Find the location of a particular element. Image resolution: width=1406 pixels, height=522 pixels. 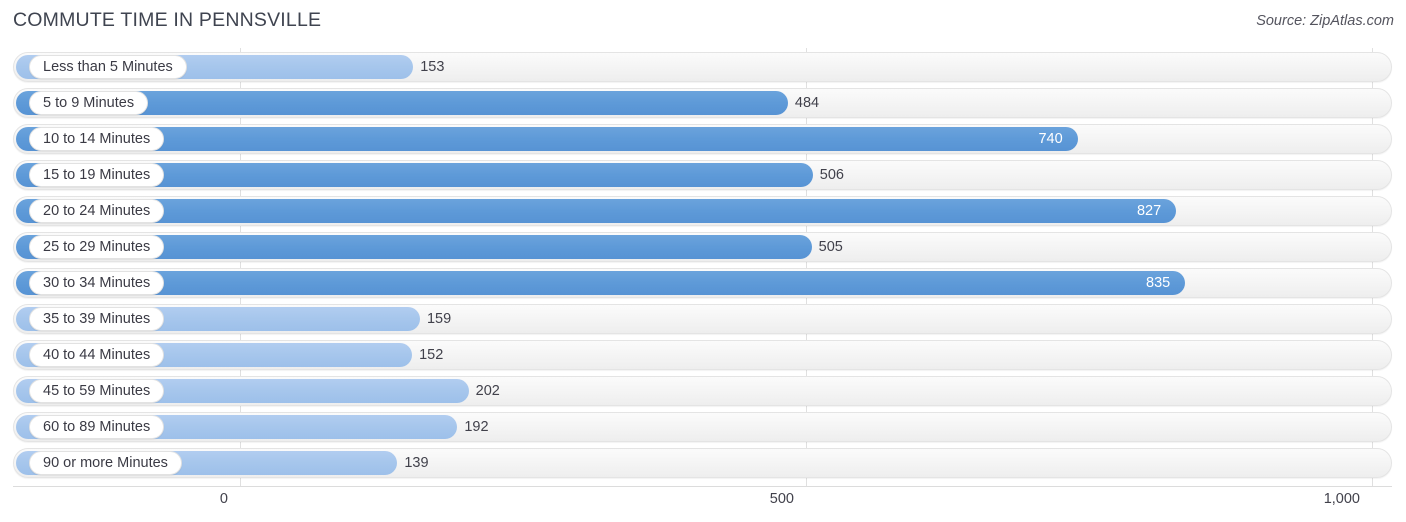

bar-row: 10 to 14 Minutes 740 is located at coordinates (702, 139).